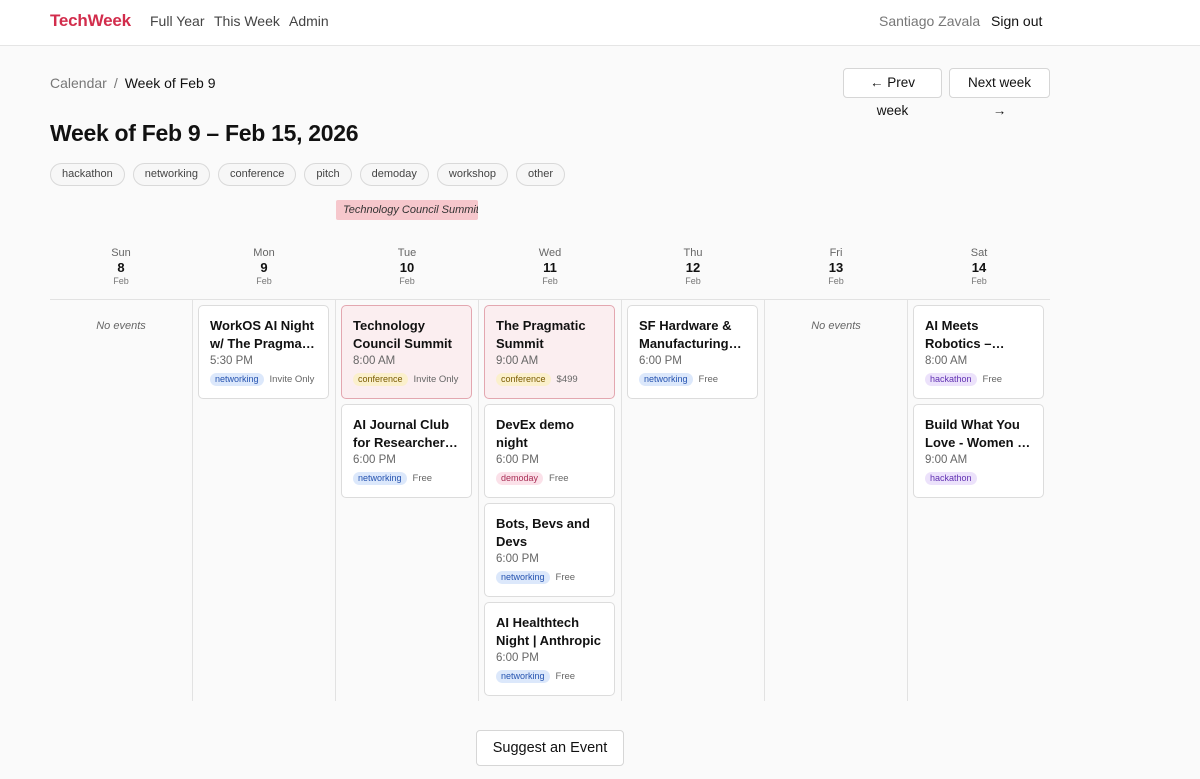  What do you see at coordinates (892, 93) in the screenshot?
I see `prev-week-button: ← Prev week` at bounding box center [892, 93].